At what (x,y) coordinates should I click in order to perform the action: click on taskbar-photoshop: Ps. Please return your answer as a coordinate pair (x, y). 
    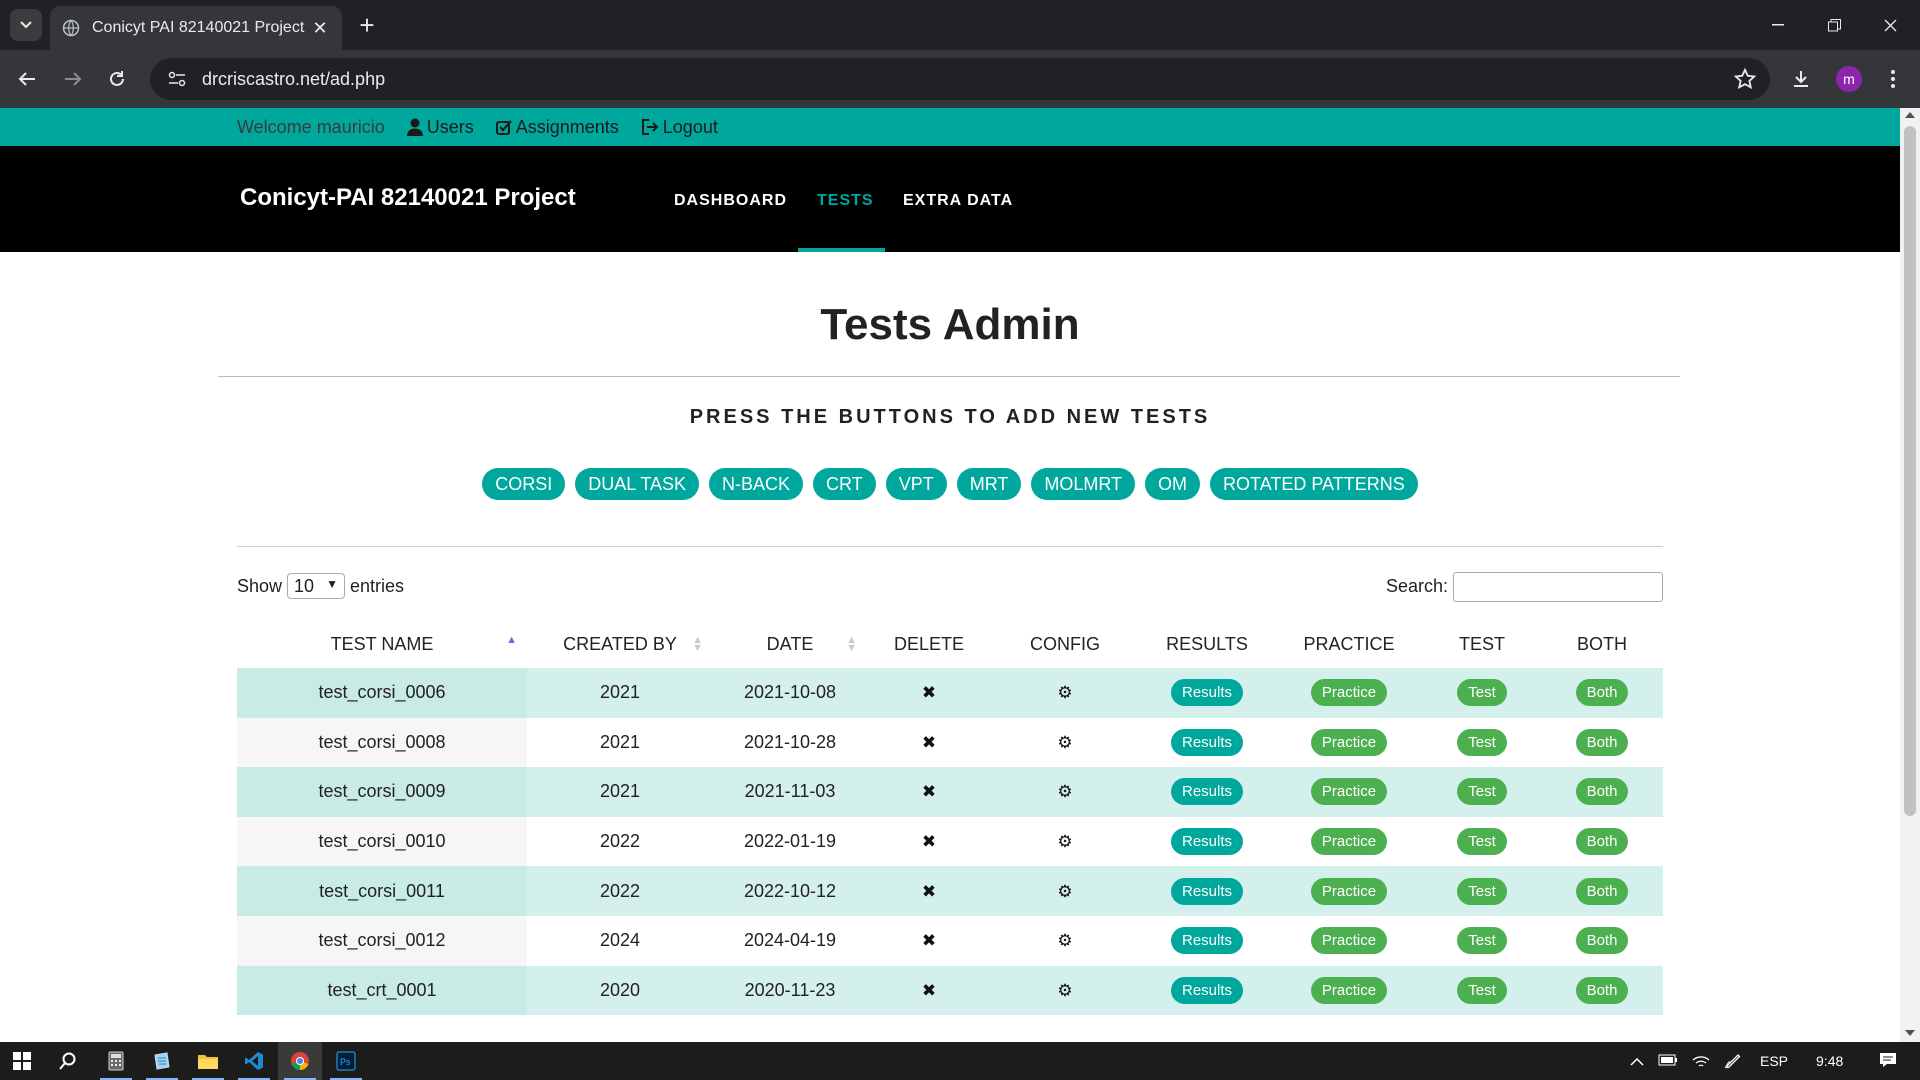
    Looking at the image, I should click on (346, 1061).